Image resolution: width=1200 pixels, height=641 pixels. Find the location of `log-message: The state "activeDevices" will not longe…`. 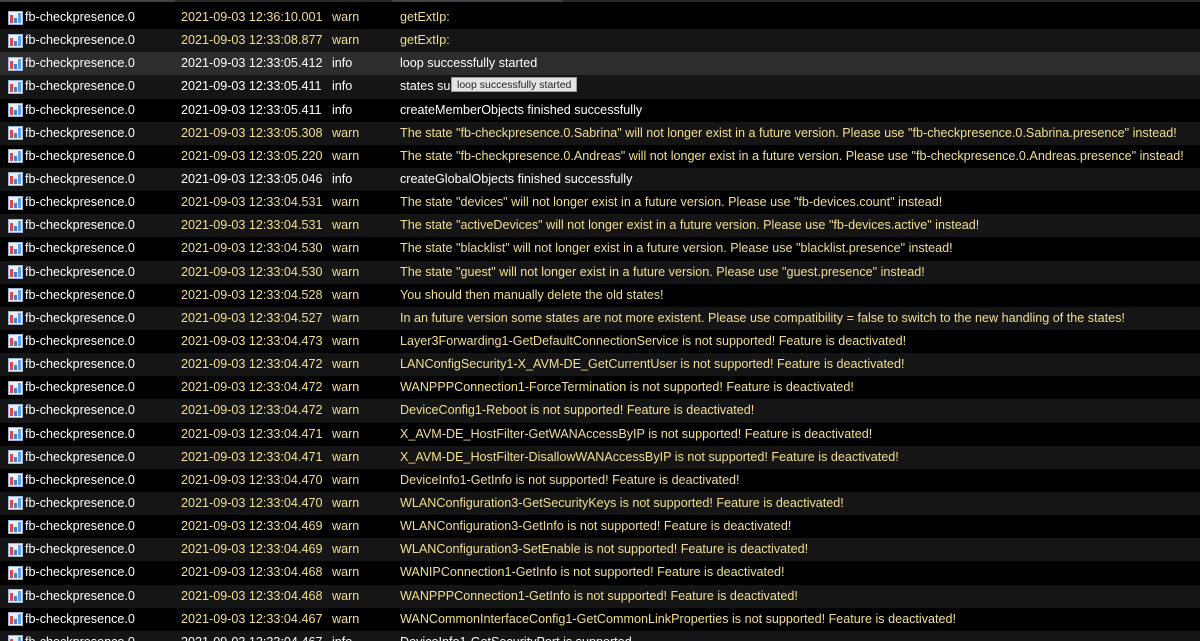

log-message: The state "activeDevices" will not longe… is located at coordinates (690, 225).